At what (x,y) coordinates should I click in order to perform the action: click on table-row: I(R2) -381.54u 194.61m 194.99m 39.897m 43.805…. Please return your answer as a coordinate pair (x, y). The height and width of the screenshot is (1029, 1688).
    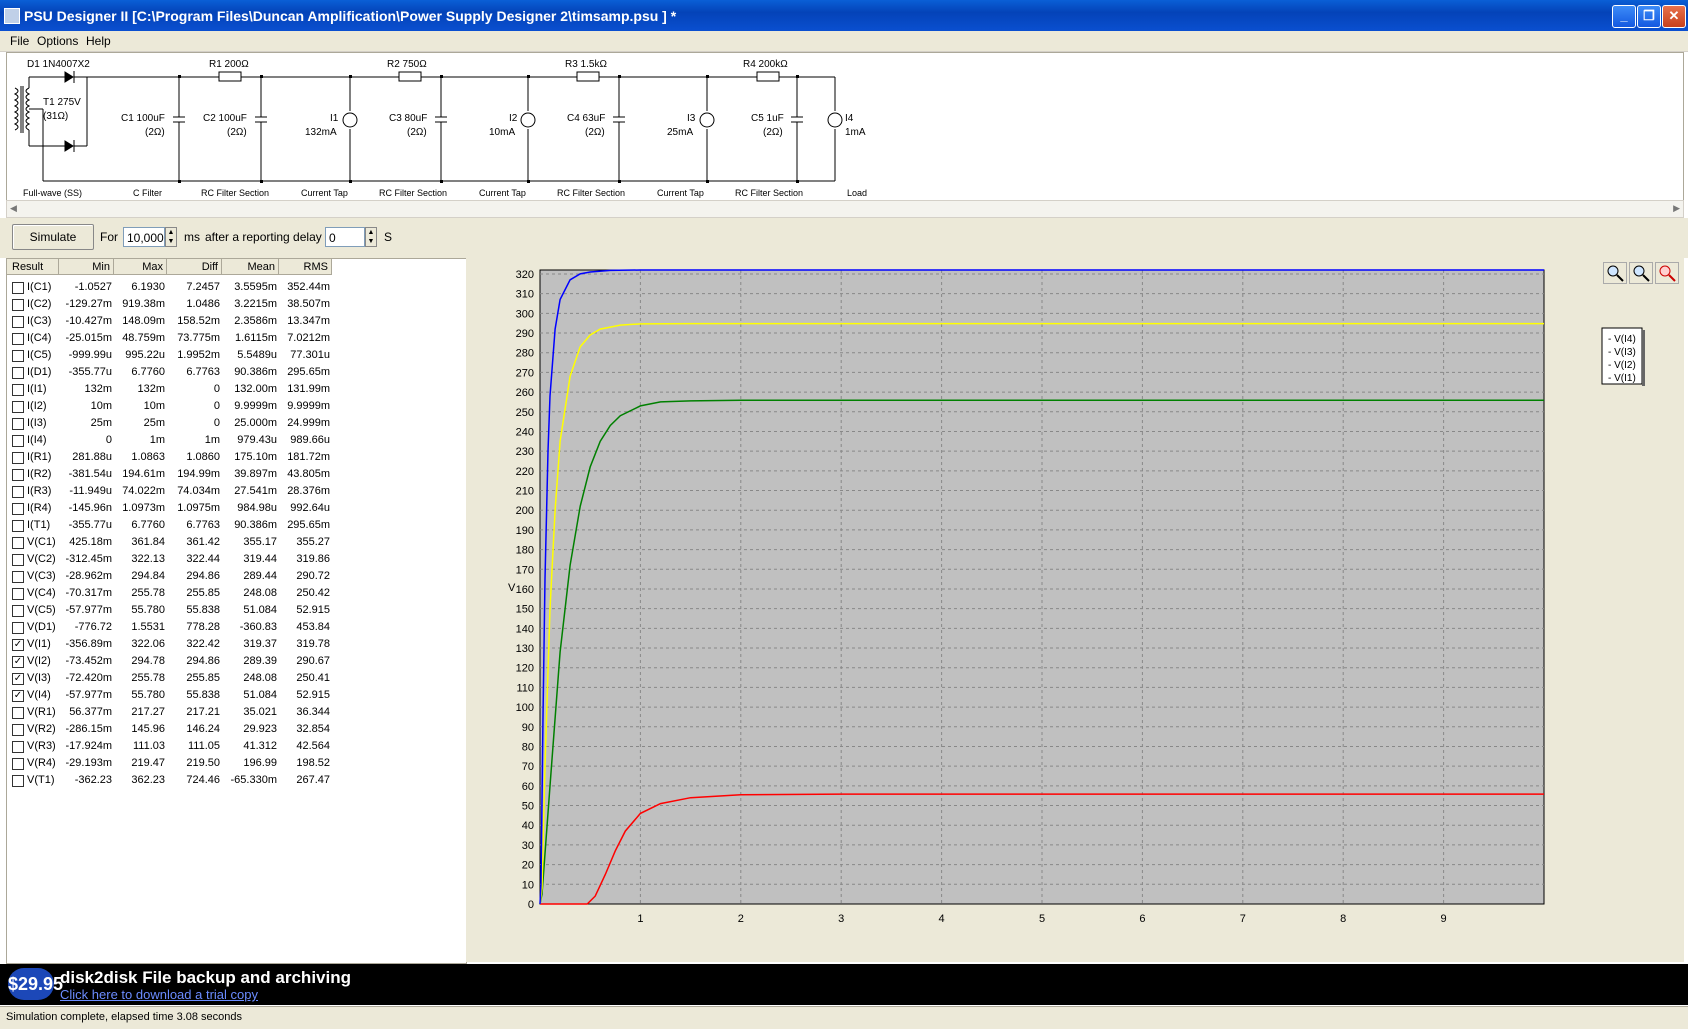
    Looking at the image, I should click on (236, 474).